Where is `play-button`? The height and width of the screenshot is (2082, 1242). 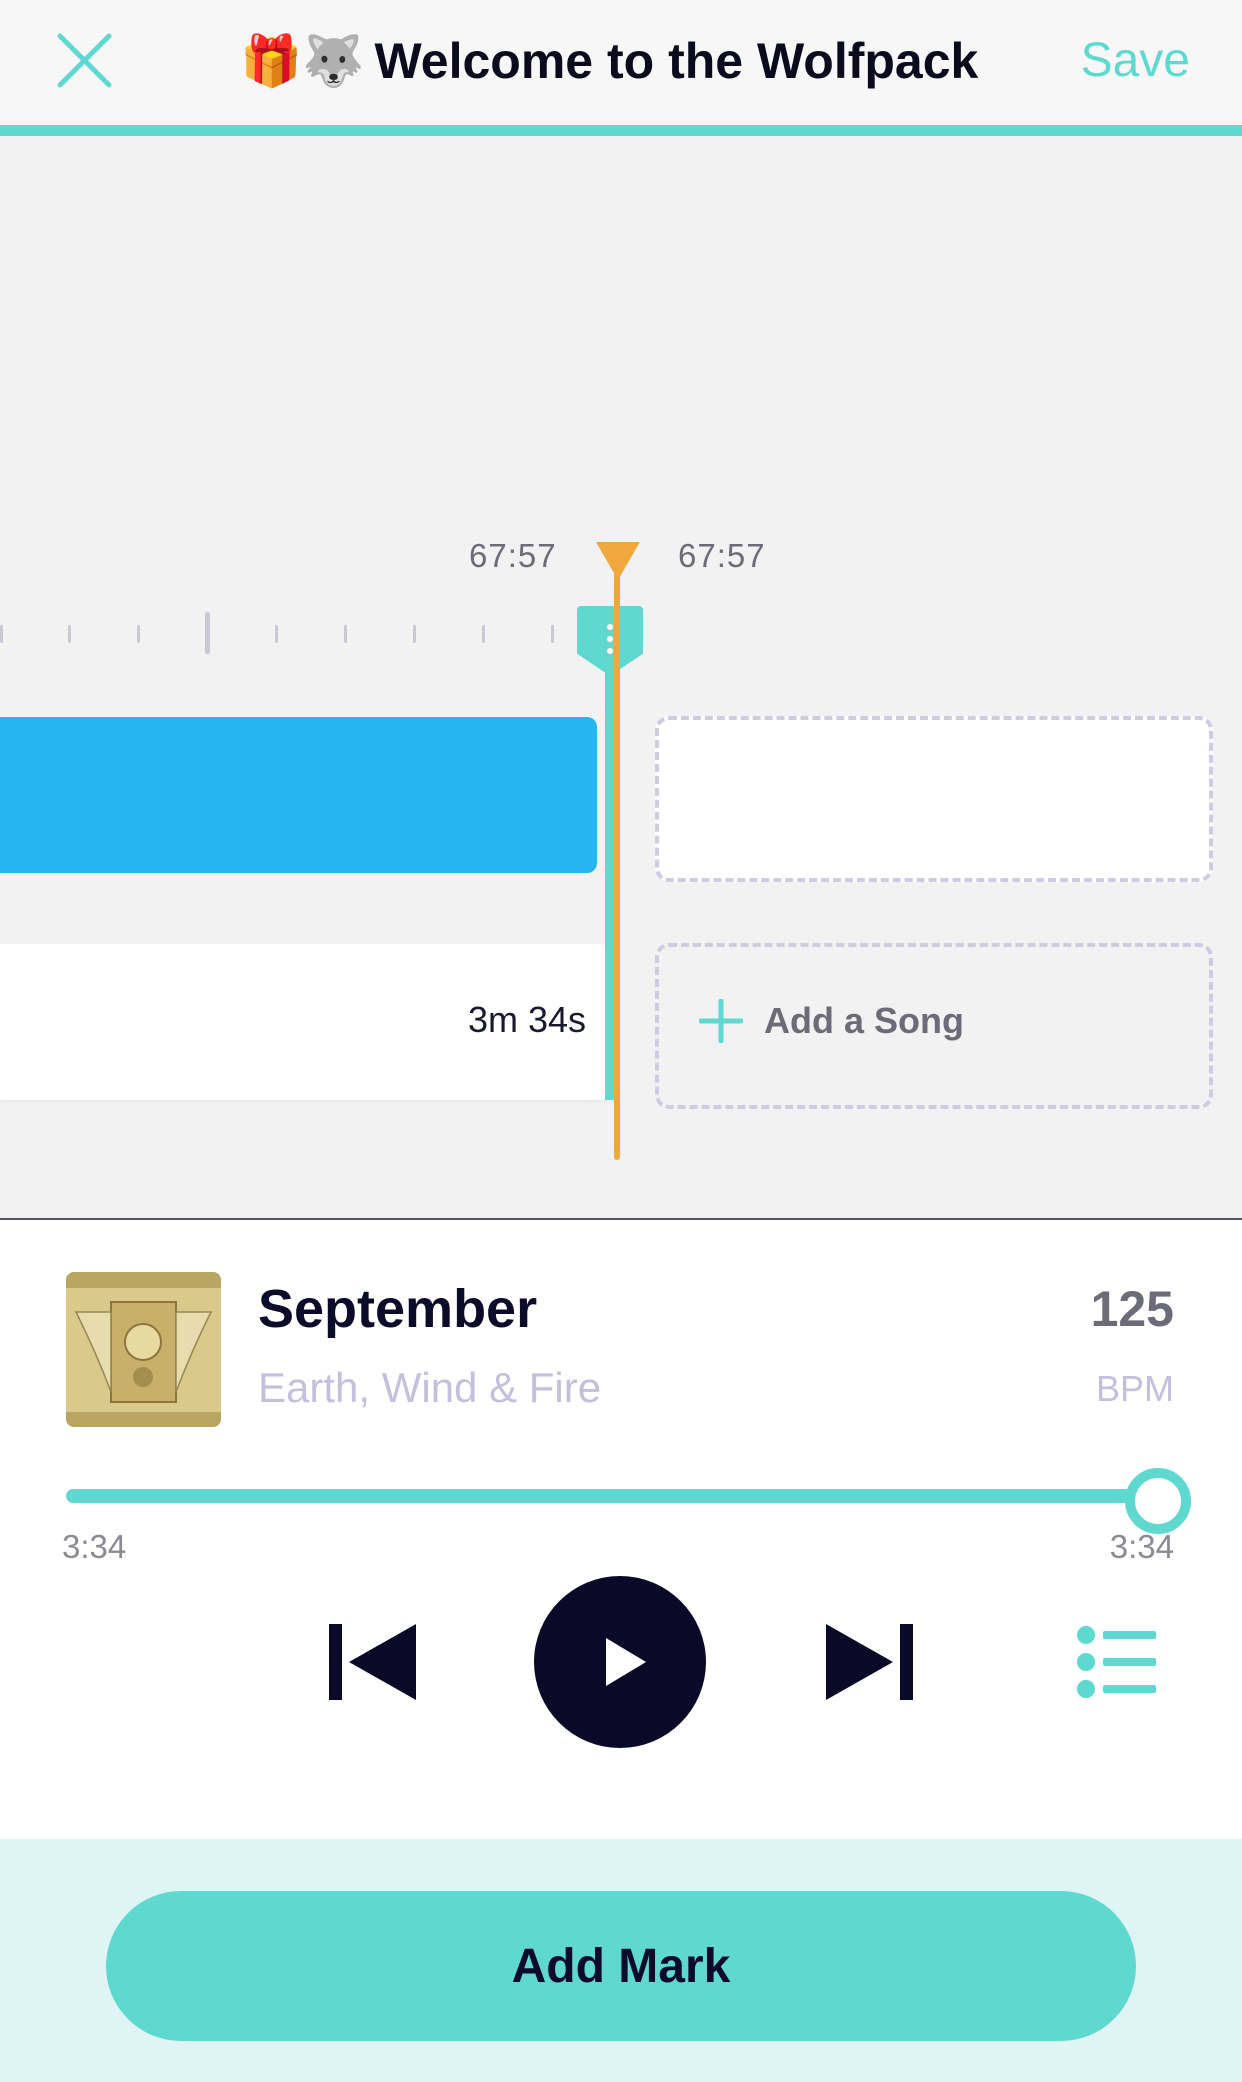
play-button is located at coordinates (620, 1662).